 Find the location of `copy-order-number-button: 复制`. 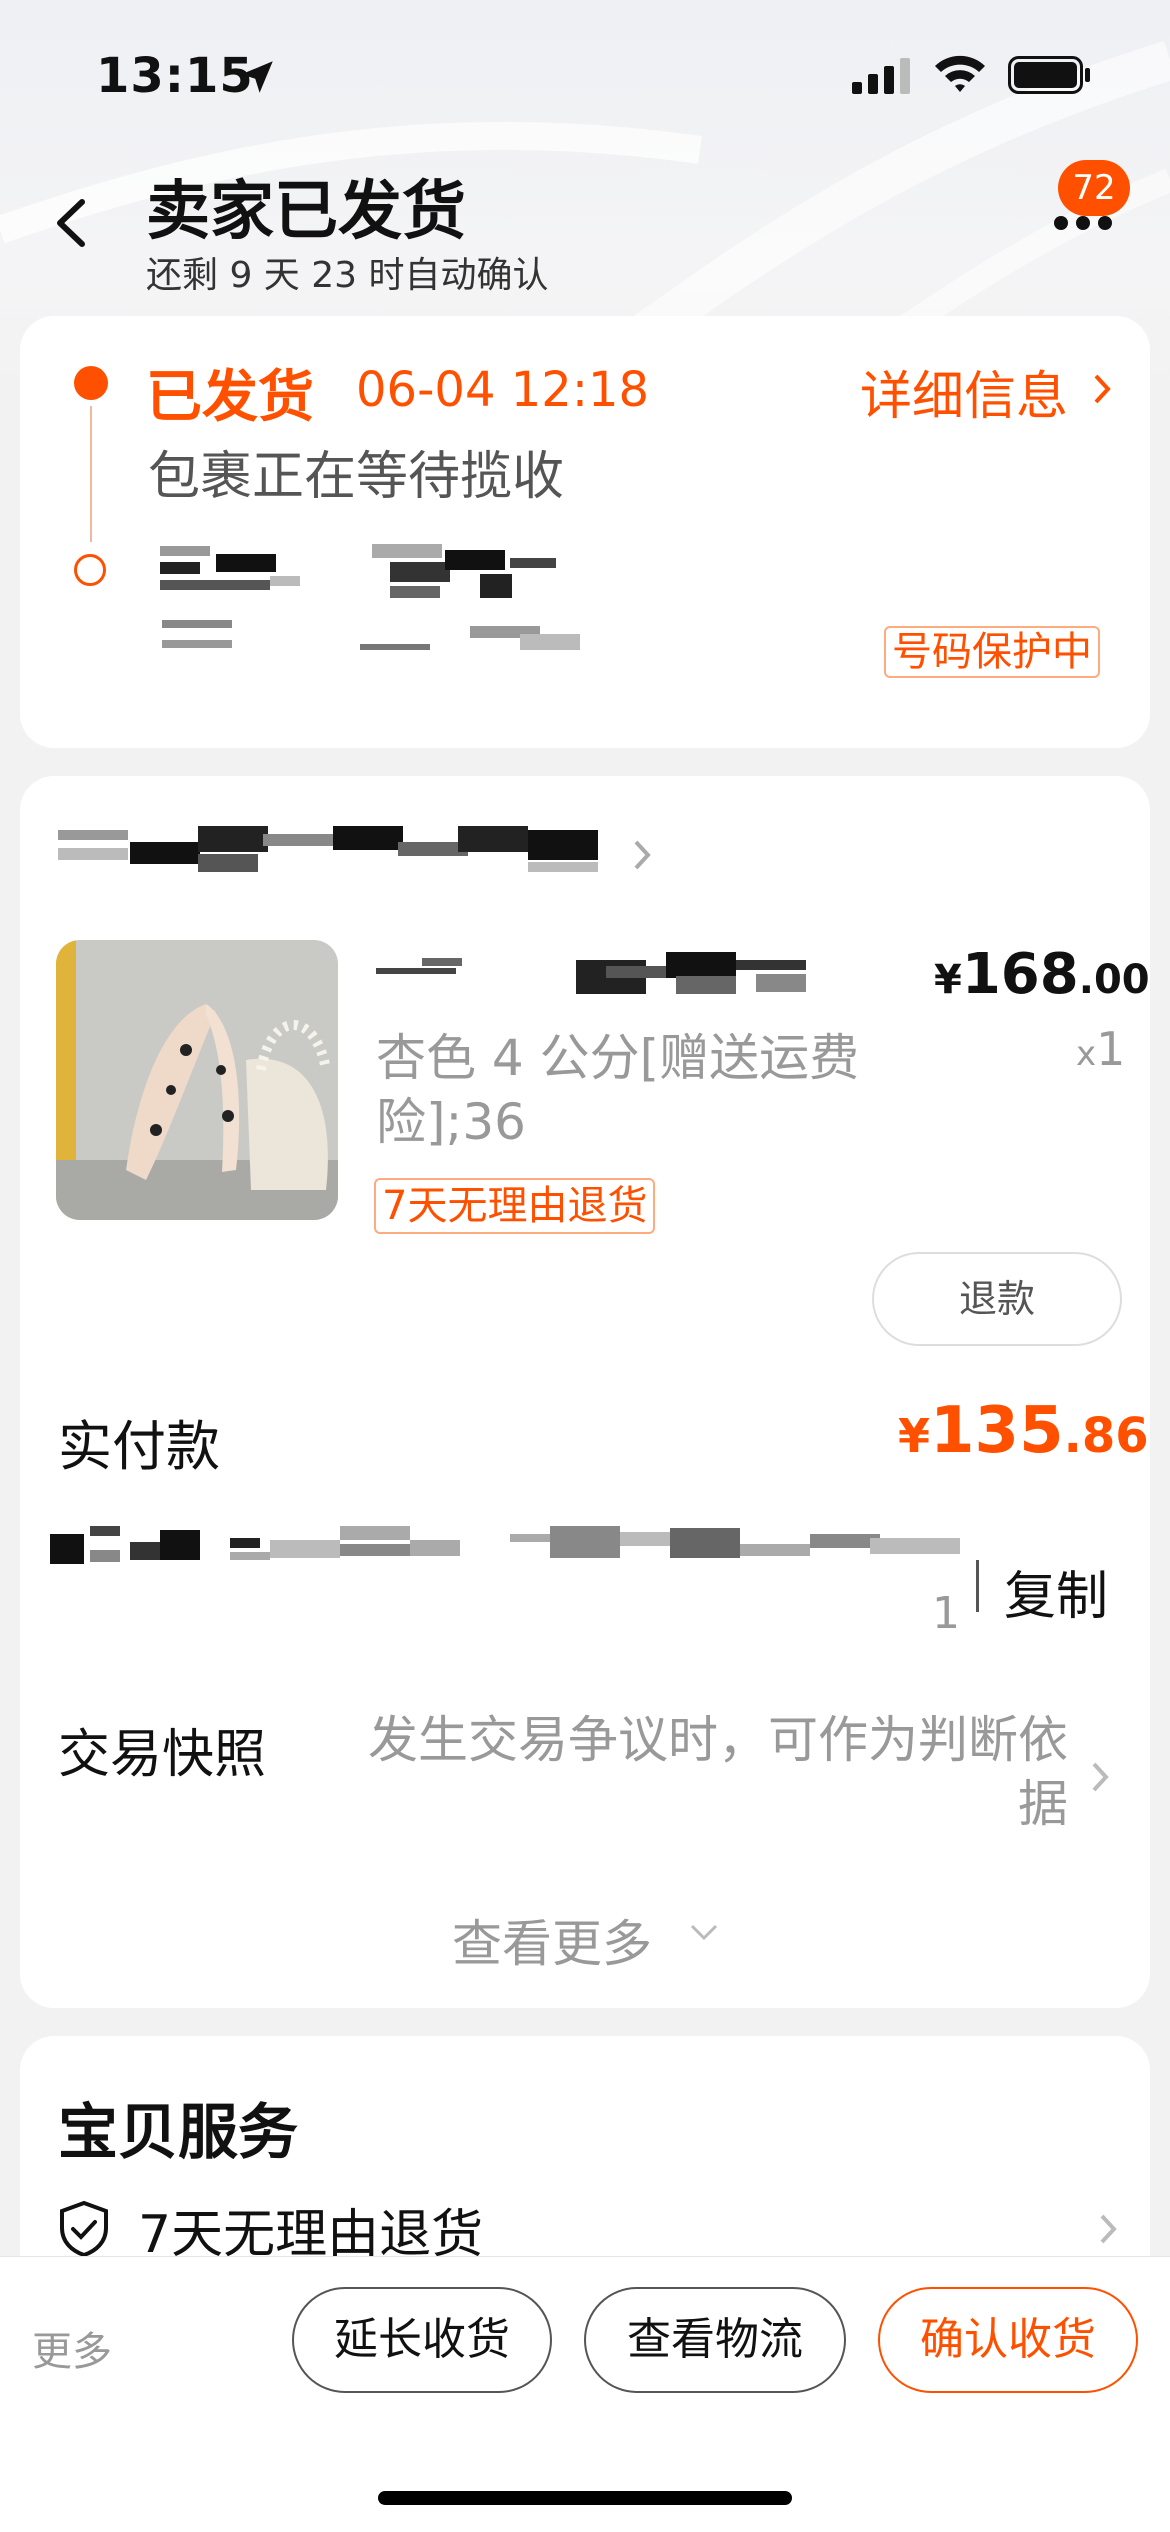

copy-order-number-button: 复制 is located at coordinates (1056, 1591).